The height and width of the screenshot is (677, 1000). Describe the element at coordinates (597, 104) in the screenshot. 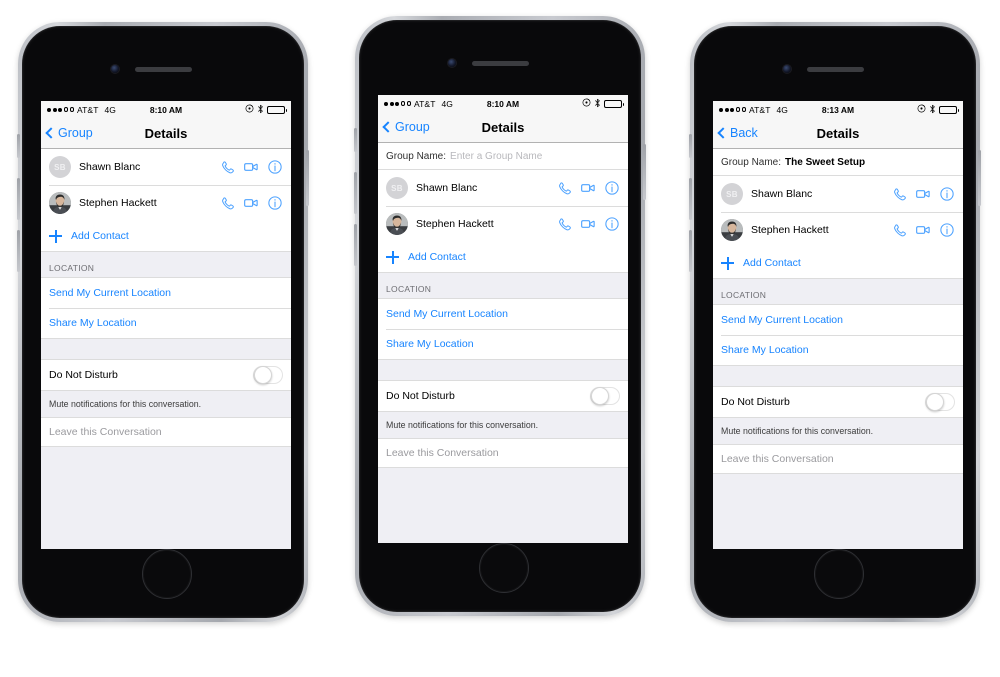

I see `bluetooth-icon` at that location.